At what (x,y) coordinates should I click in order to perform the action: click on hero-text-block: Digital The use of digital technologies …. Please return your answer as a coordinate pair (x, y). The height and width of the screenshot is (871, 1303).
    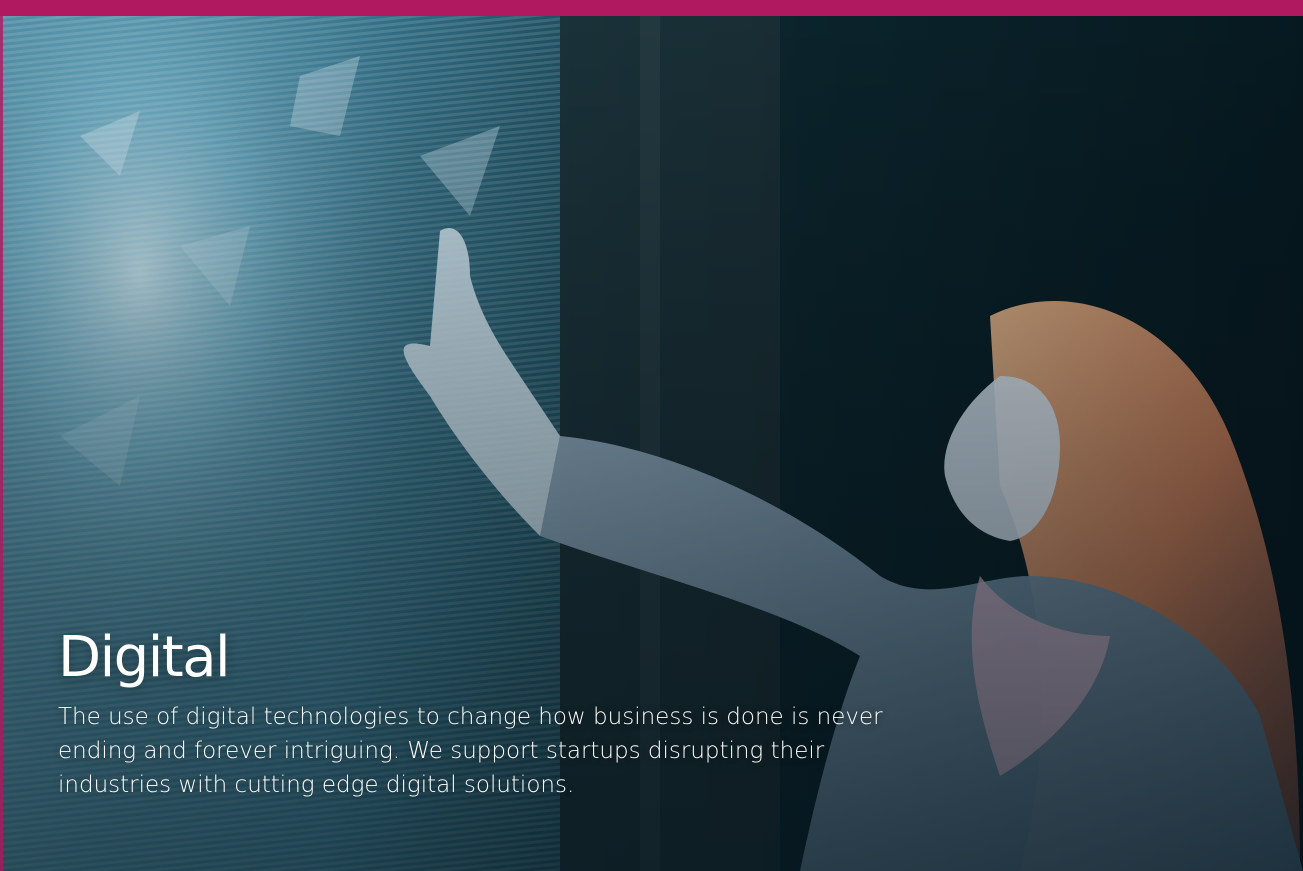
    Looking at the image, I should click on (488, 711).